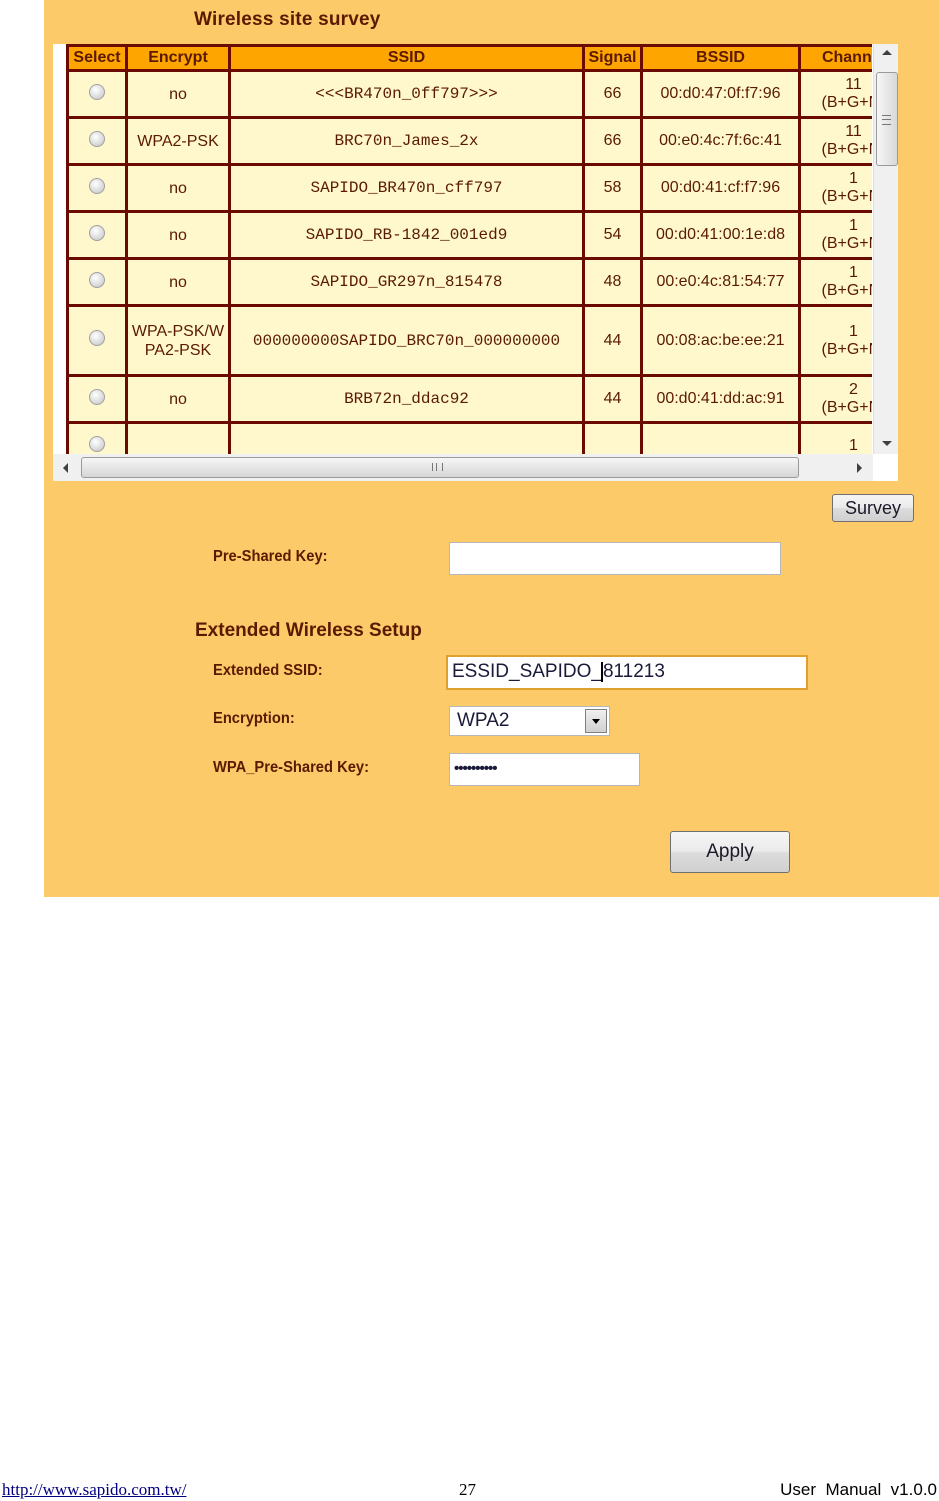 The image size is (939, 1501). I want to click on signal-cell: 54, so click(612, 235).